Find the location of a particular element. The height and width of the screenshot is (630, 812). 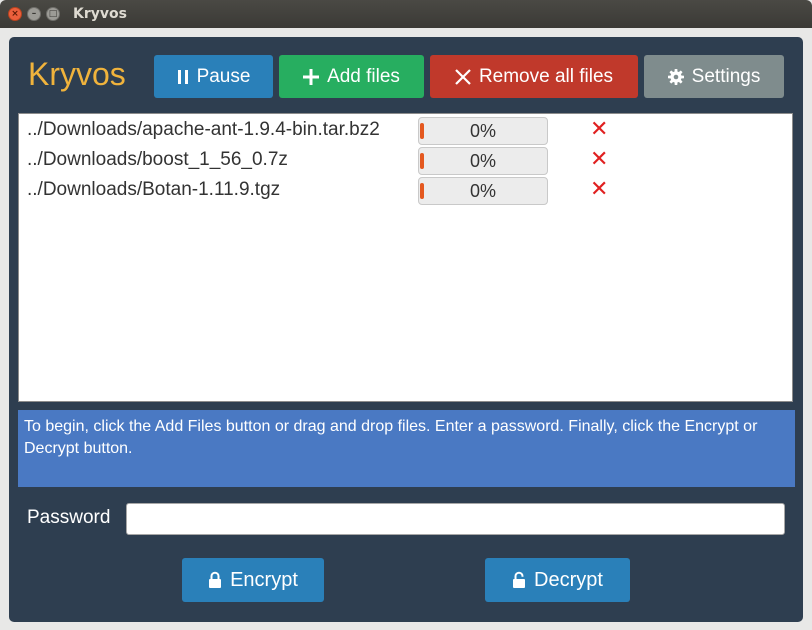

gear-icon is located at coordinates (675, 76).